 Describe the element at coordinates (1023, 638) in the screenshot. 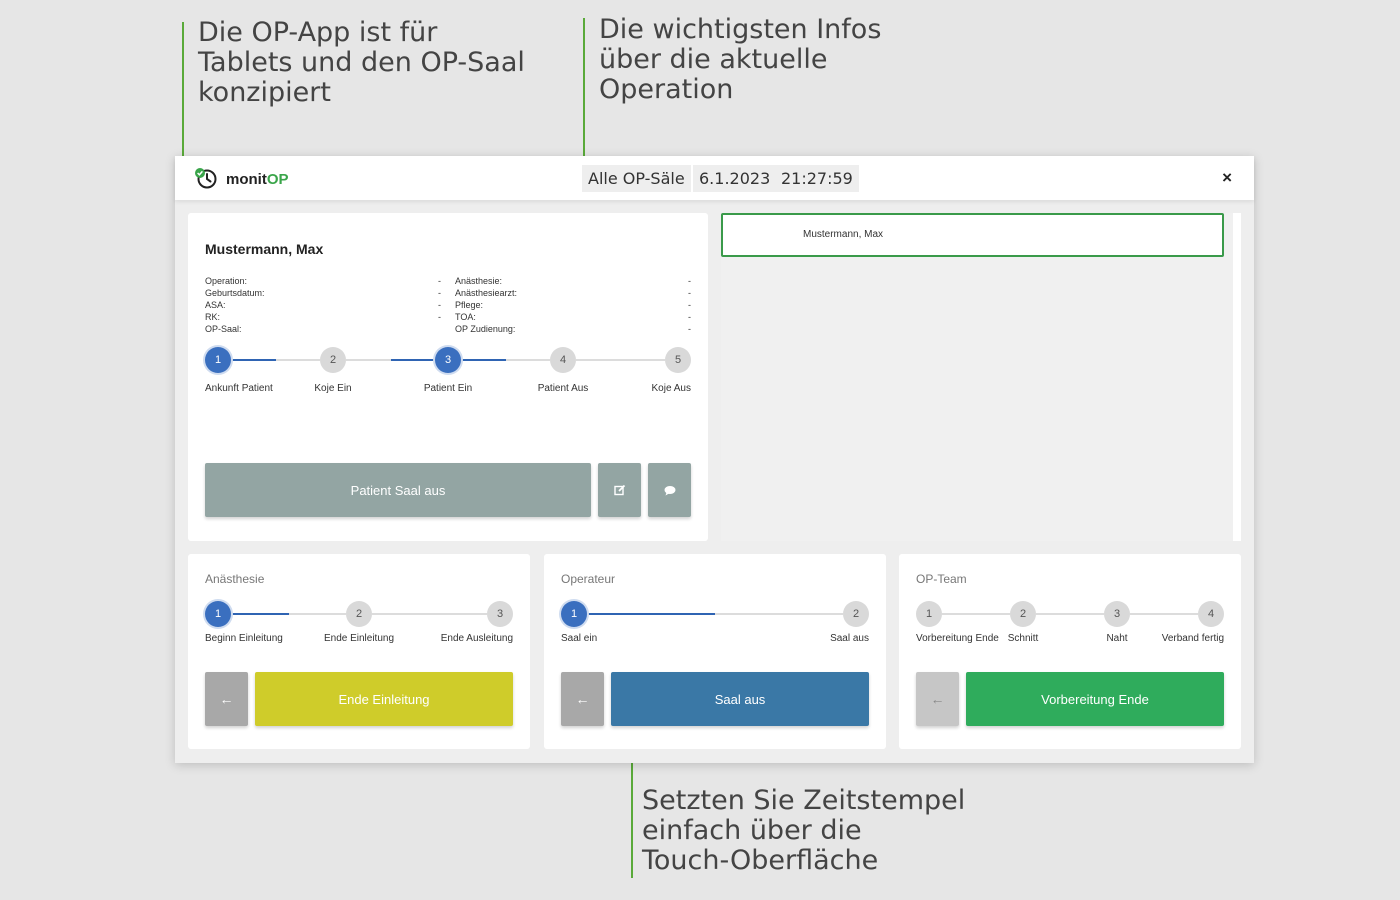

I see `step-label: Schnitt` at that location.